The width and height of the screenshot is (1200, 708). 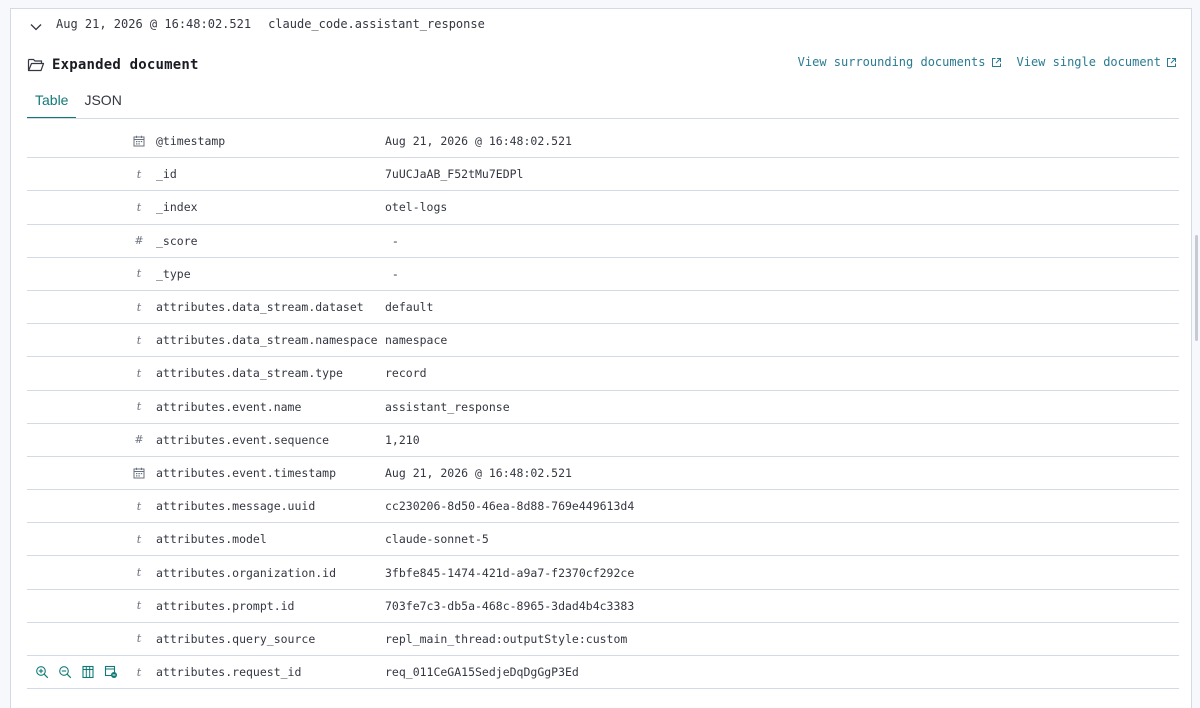 I want to click on field-name: attributes.query_source, so click(x=236, y=638).